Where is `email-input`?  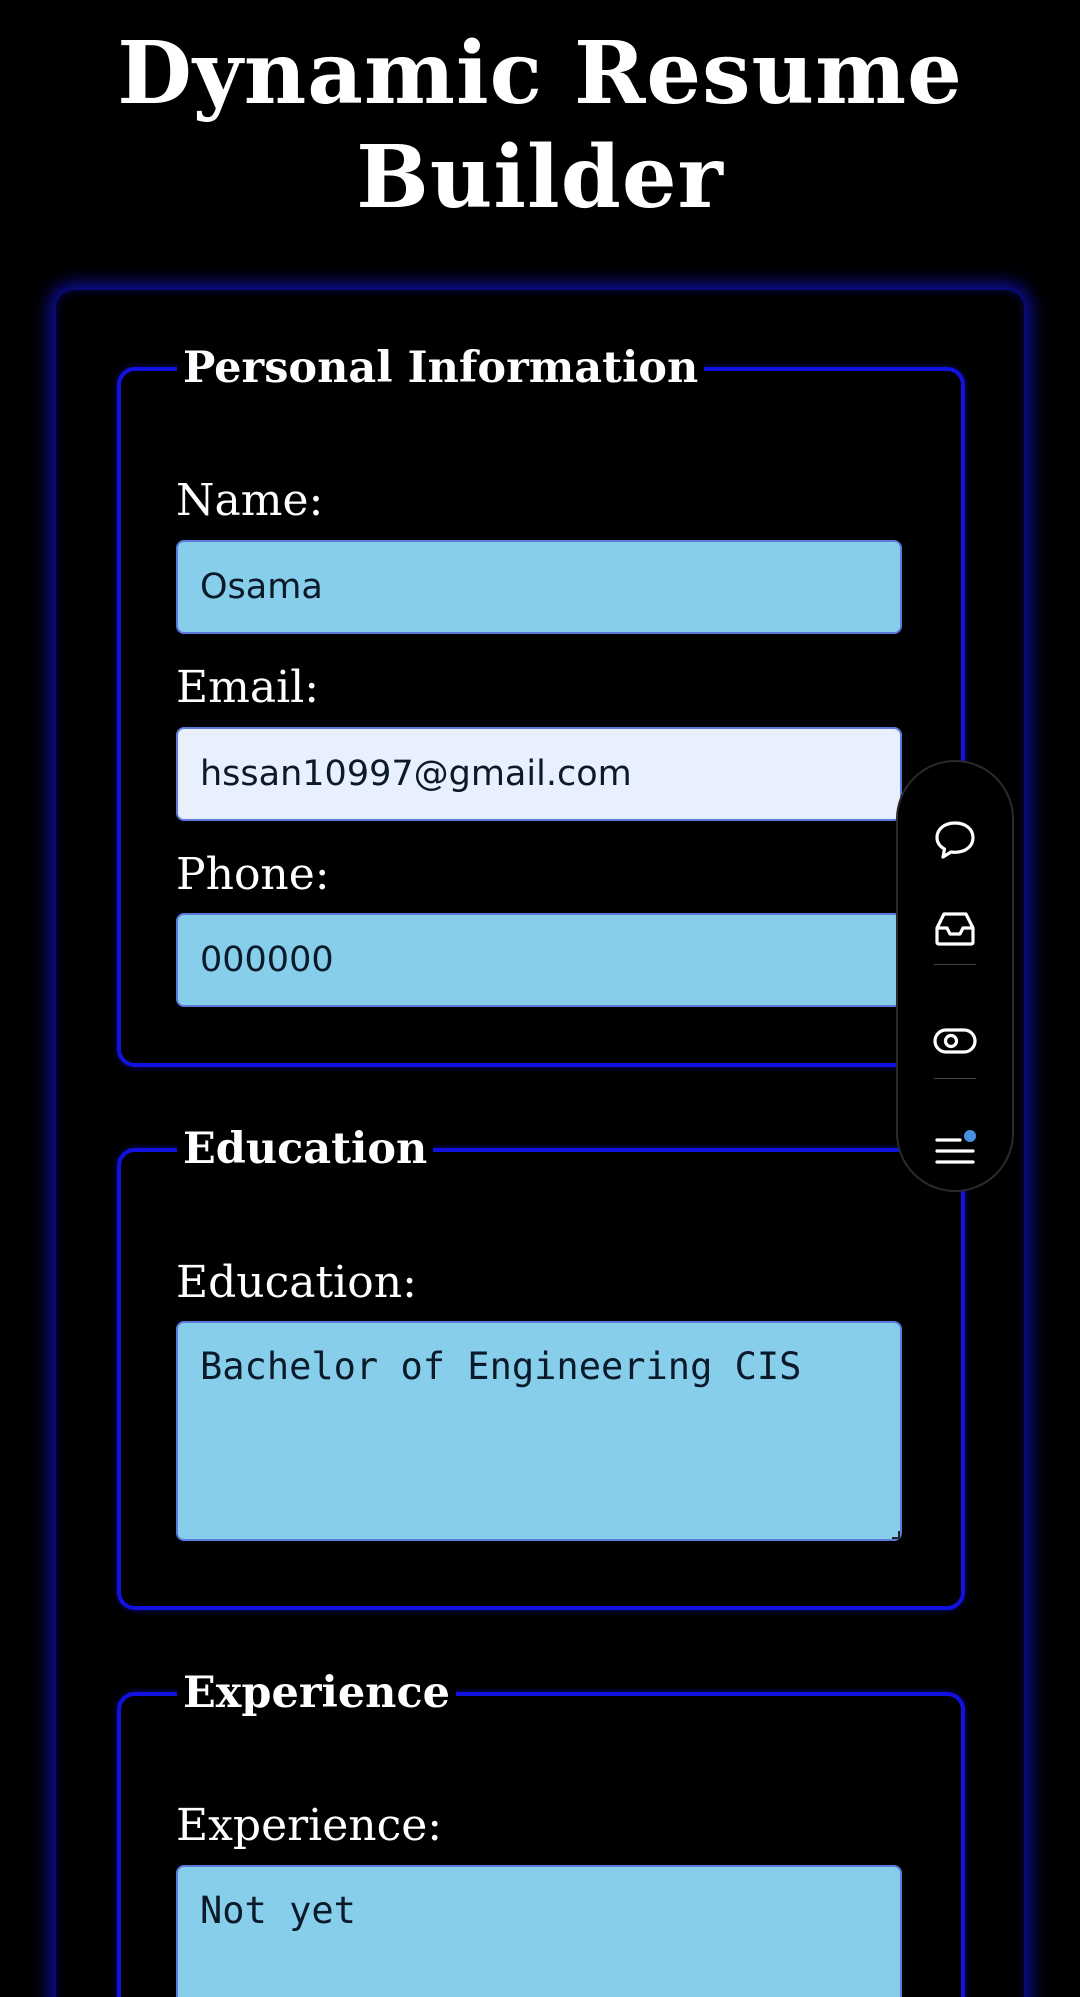
email-input is located at coordinates (539, 774).